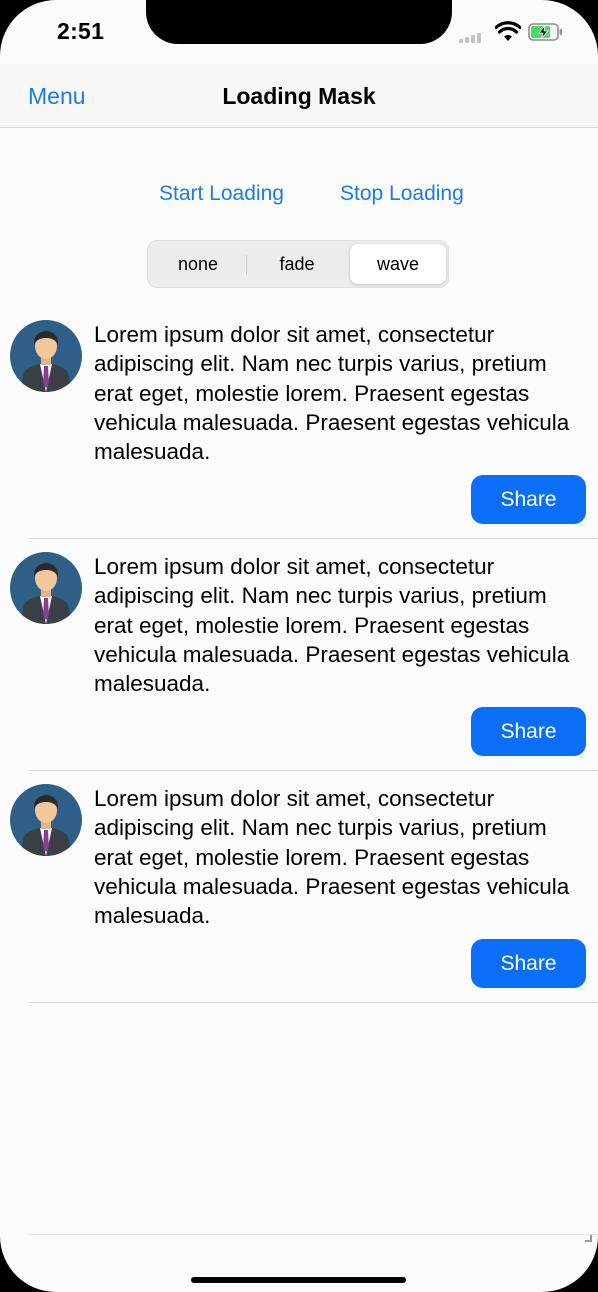 The image size is (598, 1292). Describe the element at coordinates (588, 1238) in the screenshot. I see `scroll-indicator-icon` at that location.